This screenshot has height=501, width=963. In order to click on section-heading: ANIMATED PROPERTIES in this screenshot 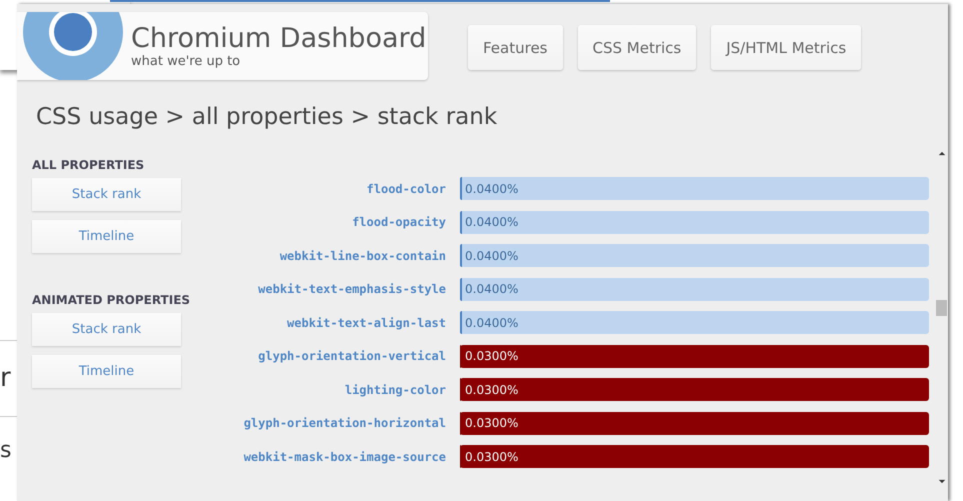, I will do `click(112, 301)`.